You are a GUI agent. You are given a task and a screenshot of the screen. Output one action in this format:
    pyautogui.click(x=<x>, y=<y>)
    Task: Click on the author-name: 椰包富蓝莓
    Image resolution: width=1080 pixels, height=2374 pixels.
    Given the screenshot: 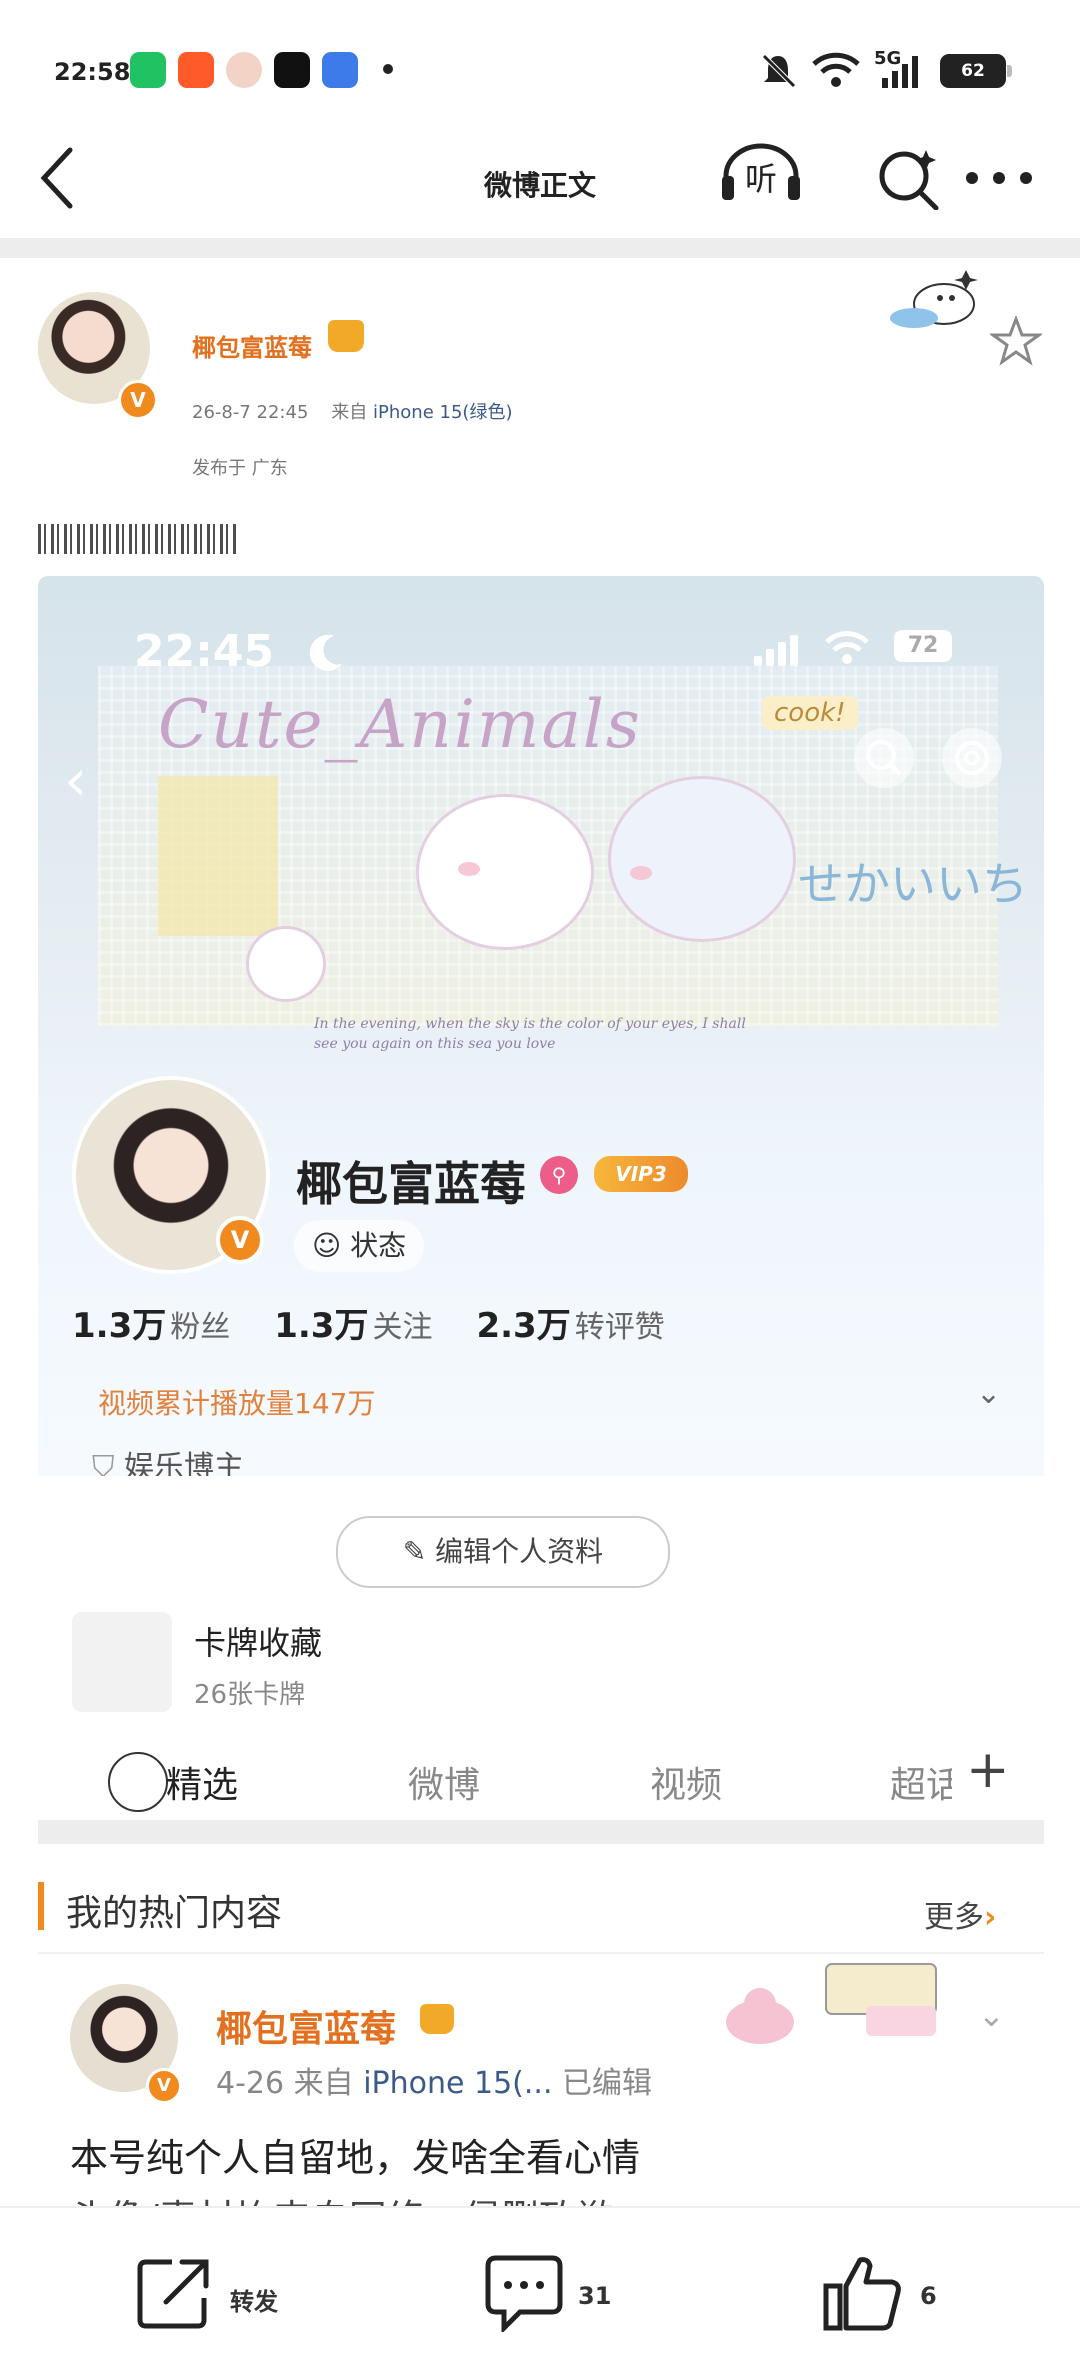 What is the action you would take?
    pyautogui.click(x=252, y=345)
    